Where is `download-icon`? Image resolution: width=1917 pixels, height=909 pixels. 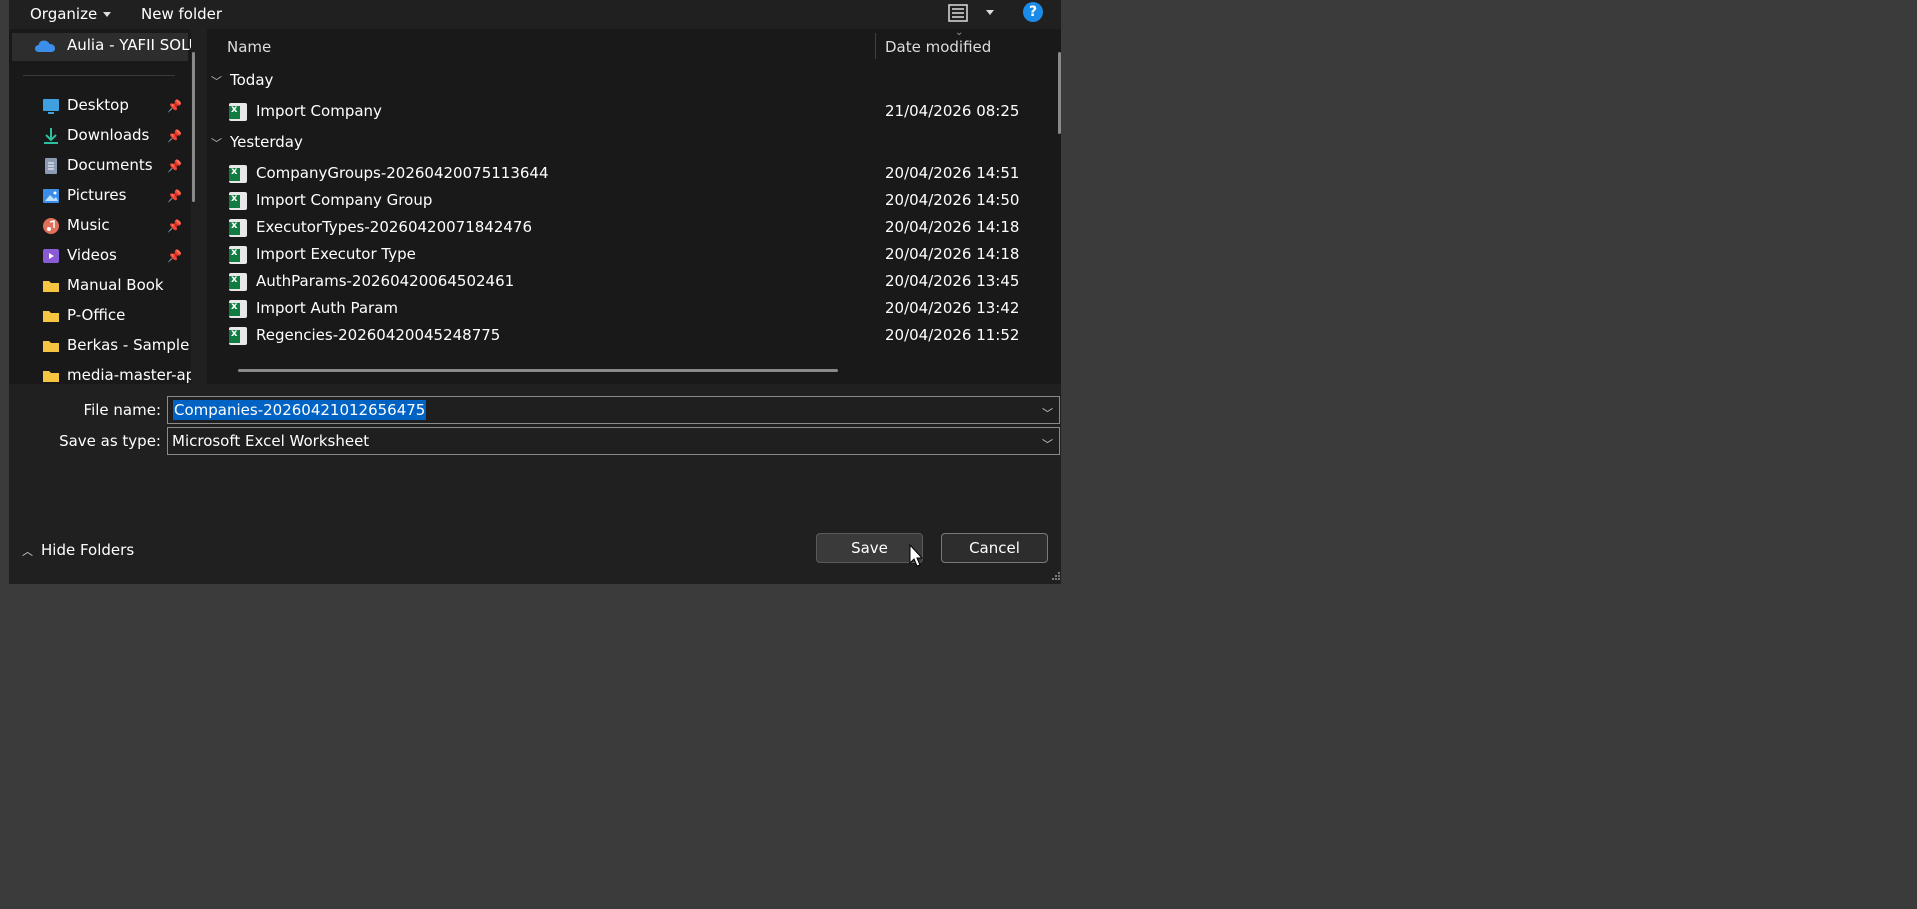 download-icon is located at coordinates (51, 136).